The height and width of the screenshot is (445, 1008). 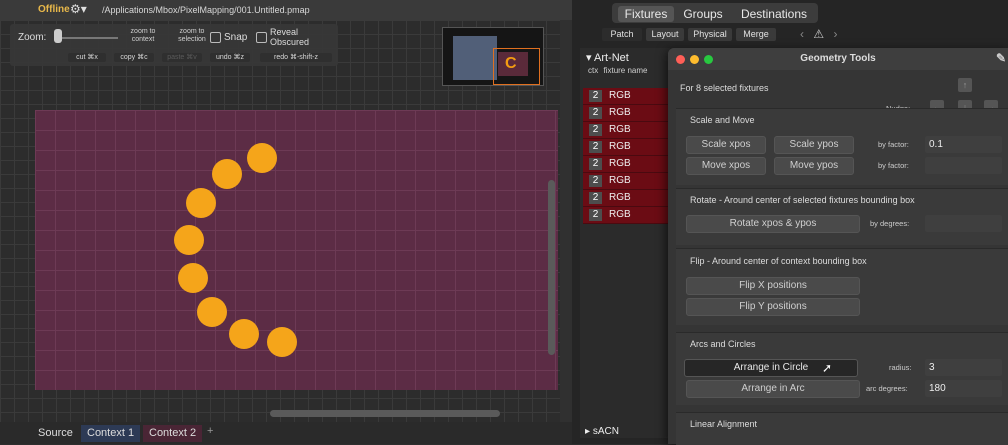 I want to click on flip-y-button: Flip Y positions, so click(x=773, y=307).